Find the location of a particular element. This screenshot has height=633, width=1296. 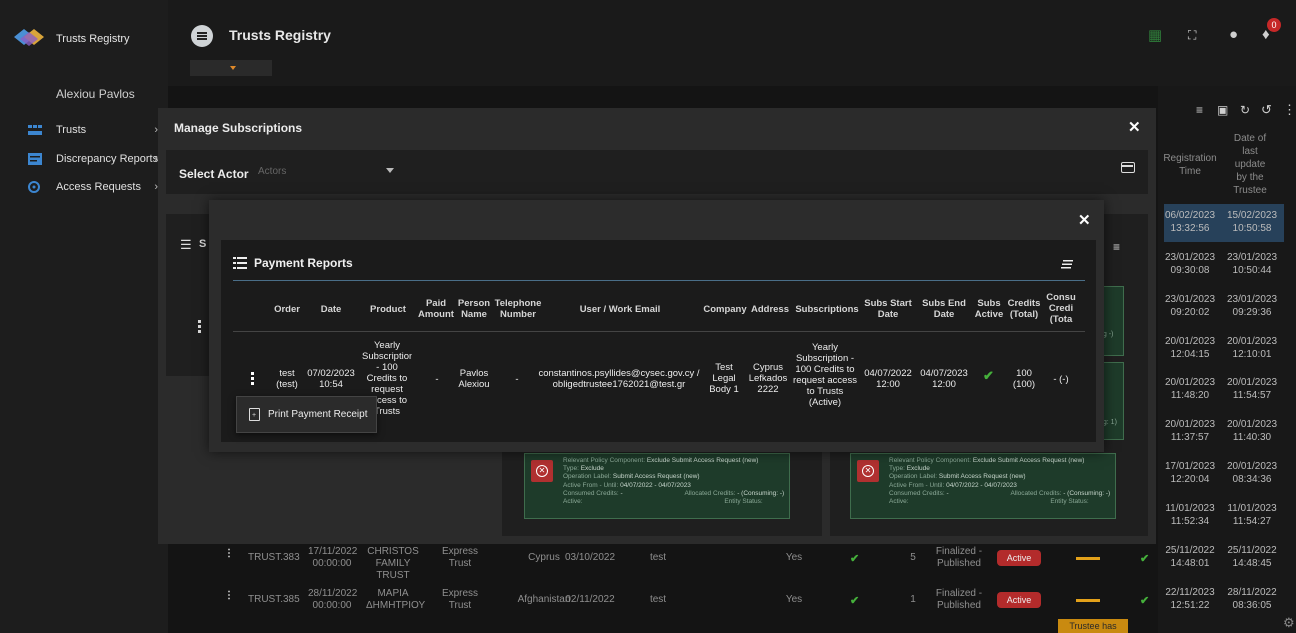

last-update-cell: 20/01/2023 12:10:01 is located at coordinates (1252, 348).